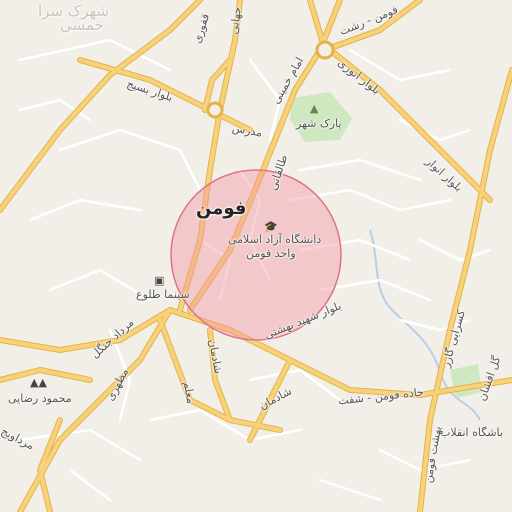 This screenshot has height=512, width=512. Describe the element at coordinates (221, 208) in the screenshot. I see `map-label-city: فومن` at that location.